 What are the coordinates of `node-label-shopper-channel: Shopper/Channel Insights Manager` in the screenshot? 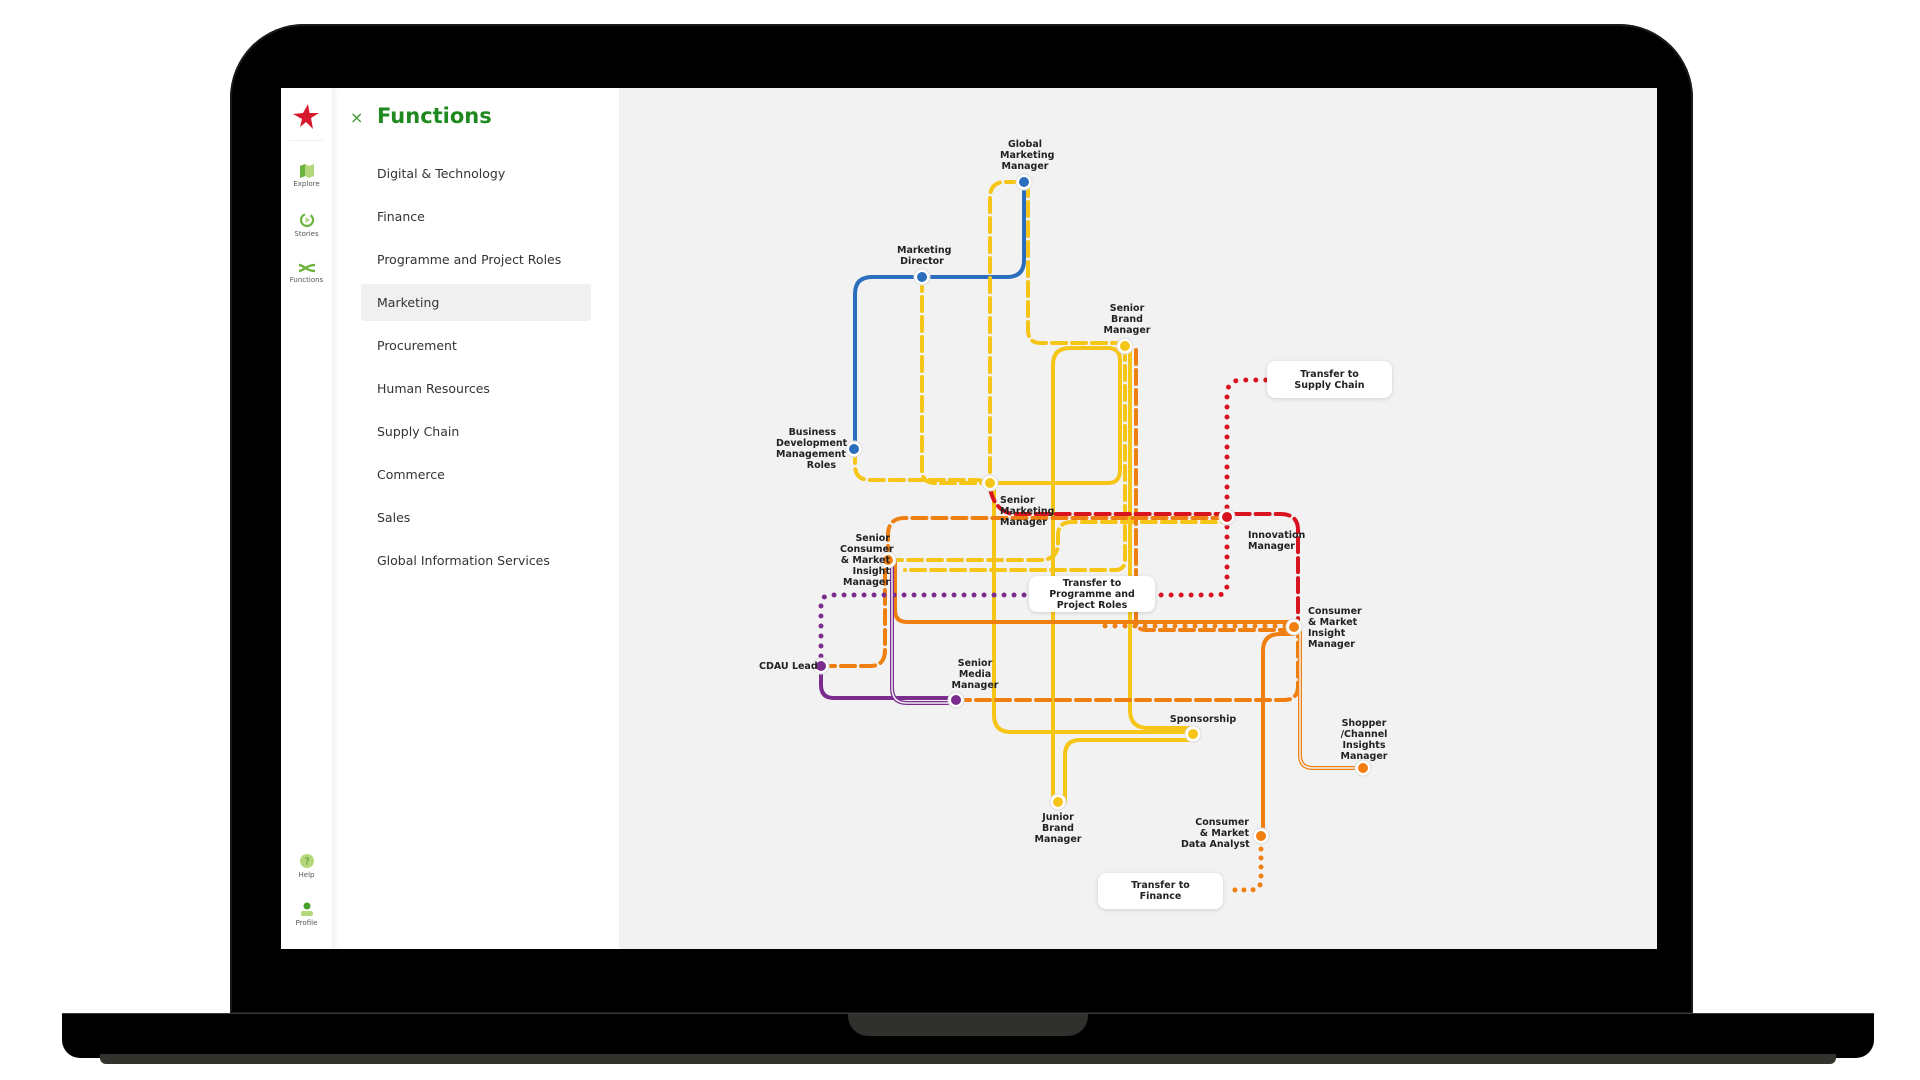 It's located at (1364, 740).